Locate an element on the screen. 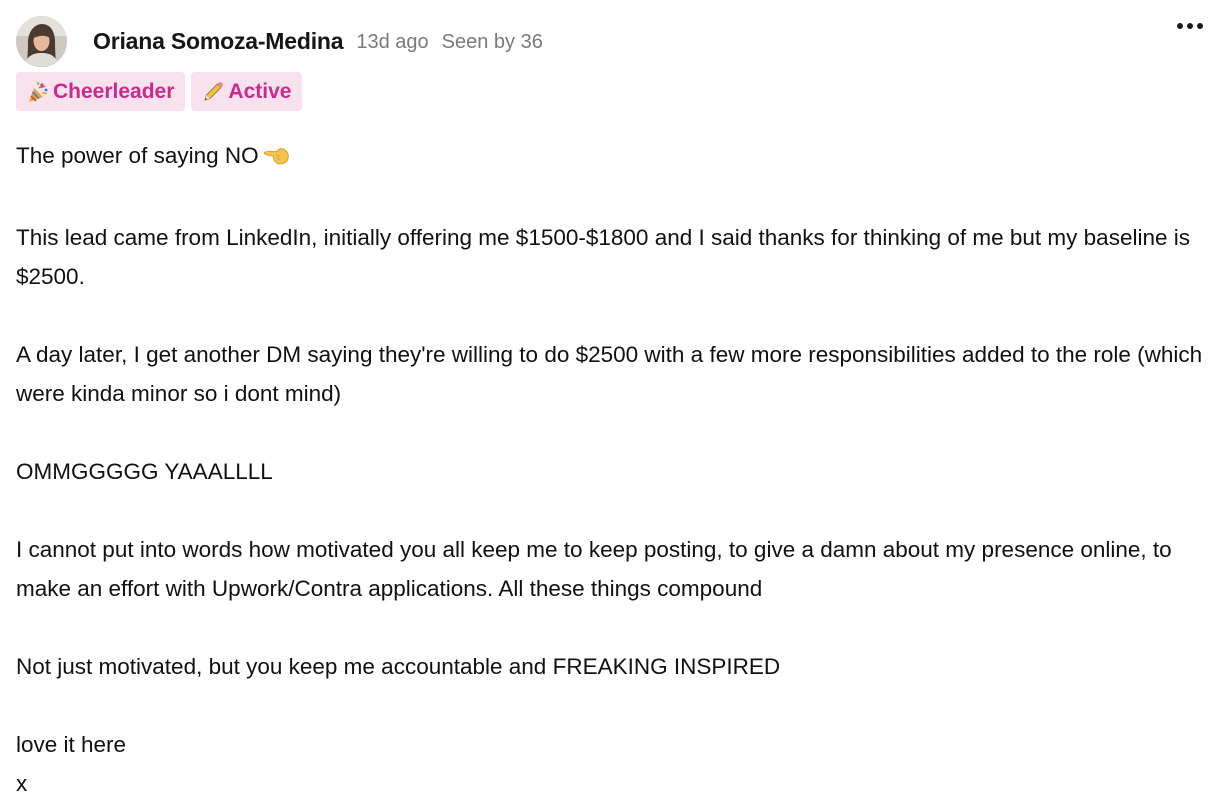  post-paragraph: OMMGGGGG YAAALLLL is located at coordinates (144, 471).